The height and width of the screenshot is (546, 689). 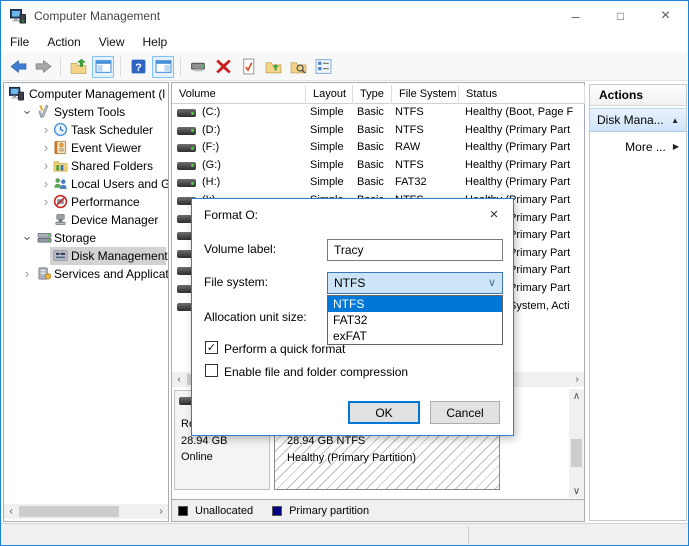 What do you see at coordinates (86, 112) in the screenshot?
I see `tree-item-system-tools: › System Tools` at bounding box center [86, 112].